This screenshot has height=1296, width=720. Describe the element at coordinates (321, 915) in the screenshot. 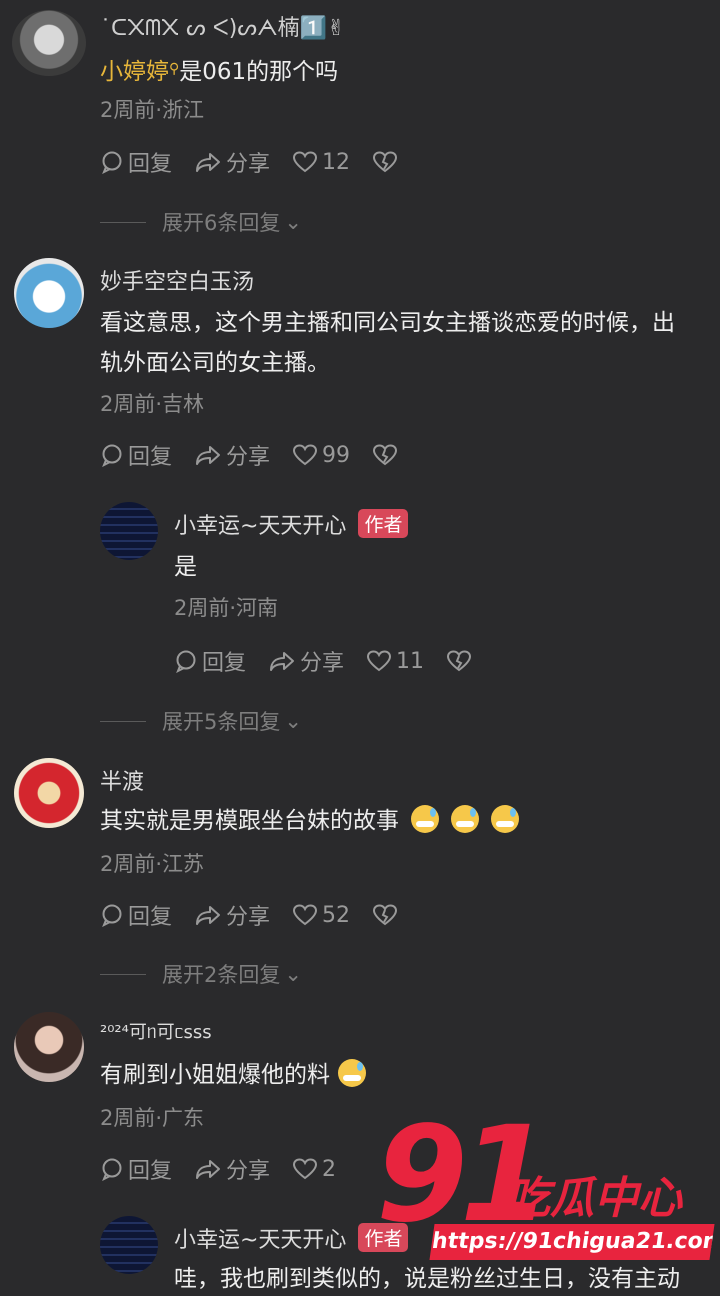

I see `like-button: 52` at that location.